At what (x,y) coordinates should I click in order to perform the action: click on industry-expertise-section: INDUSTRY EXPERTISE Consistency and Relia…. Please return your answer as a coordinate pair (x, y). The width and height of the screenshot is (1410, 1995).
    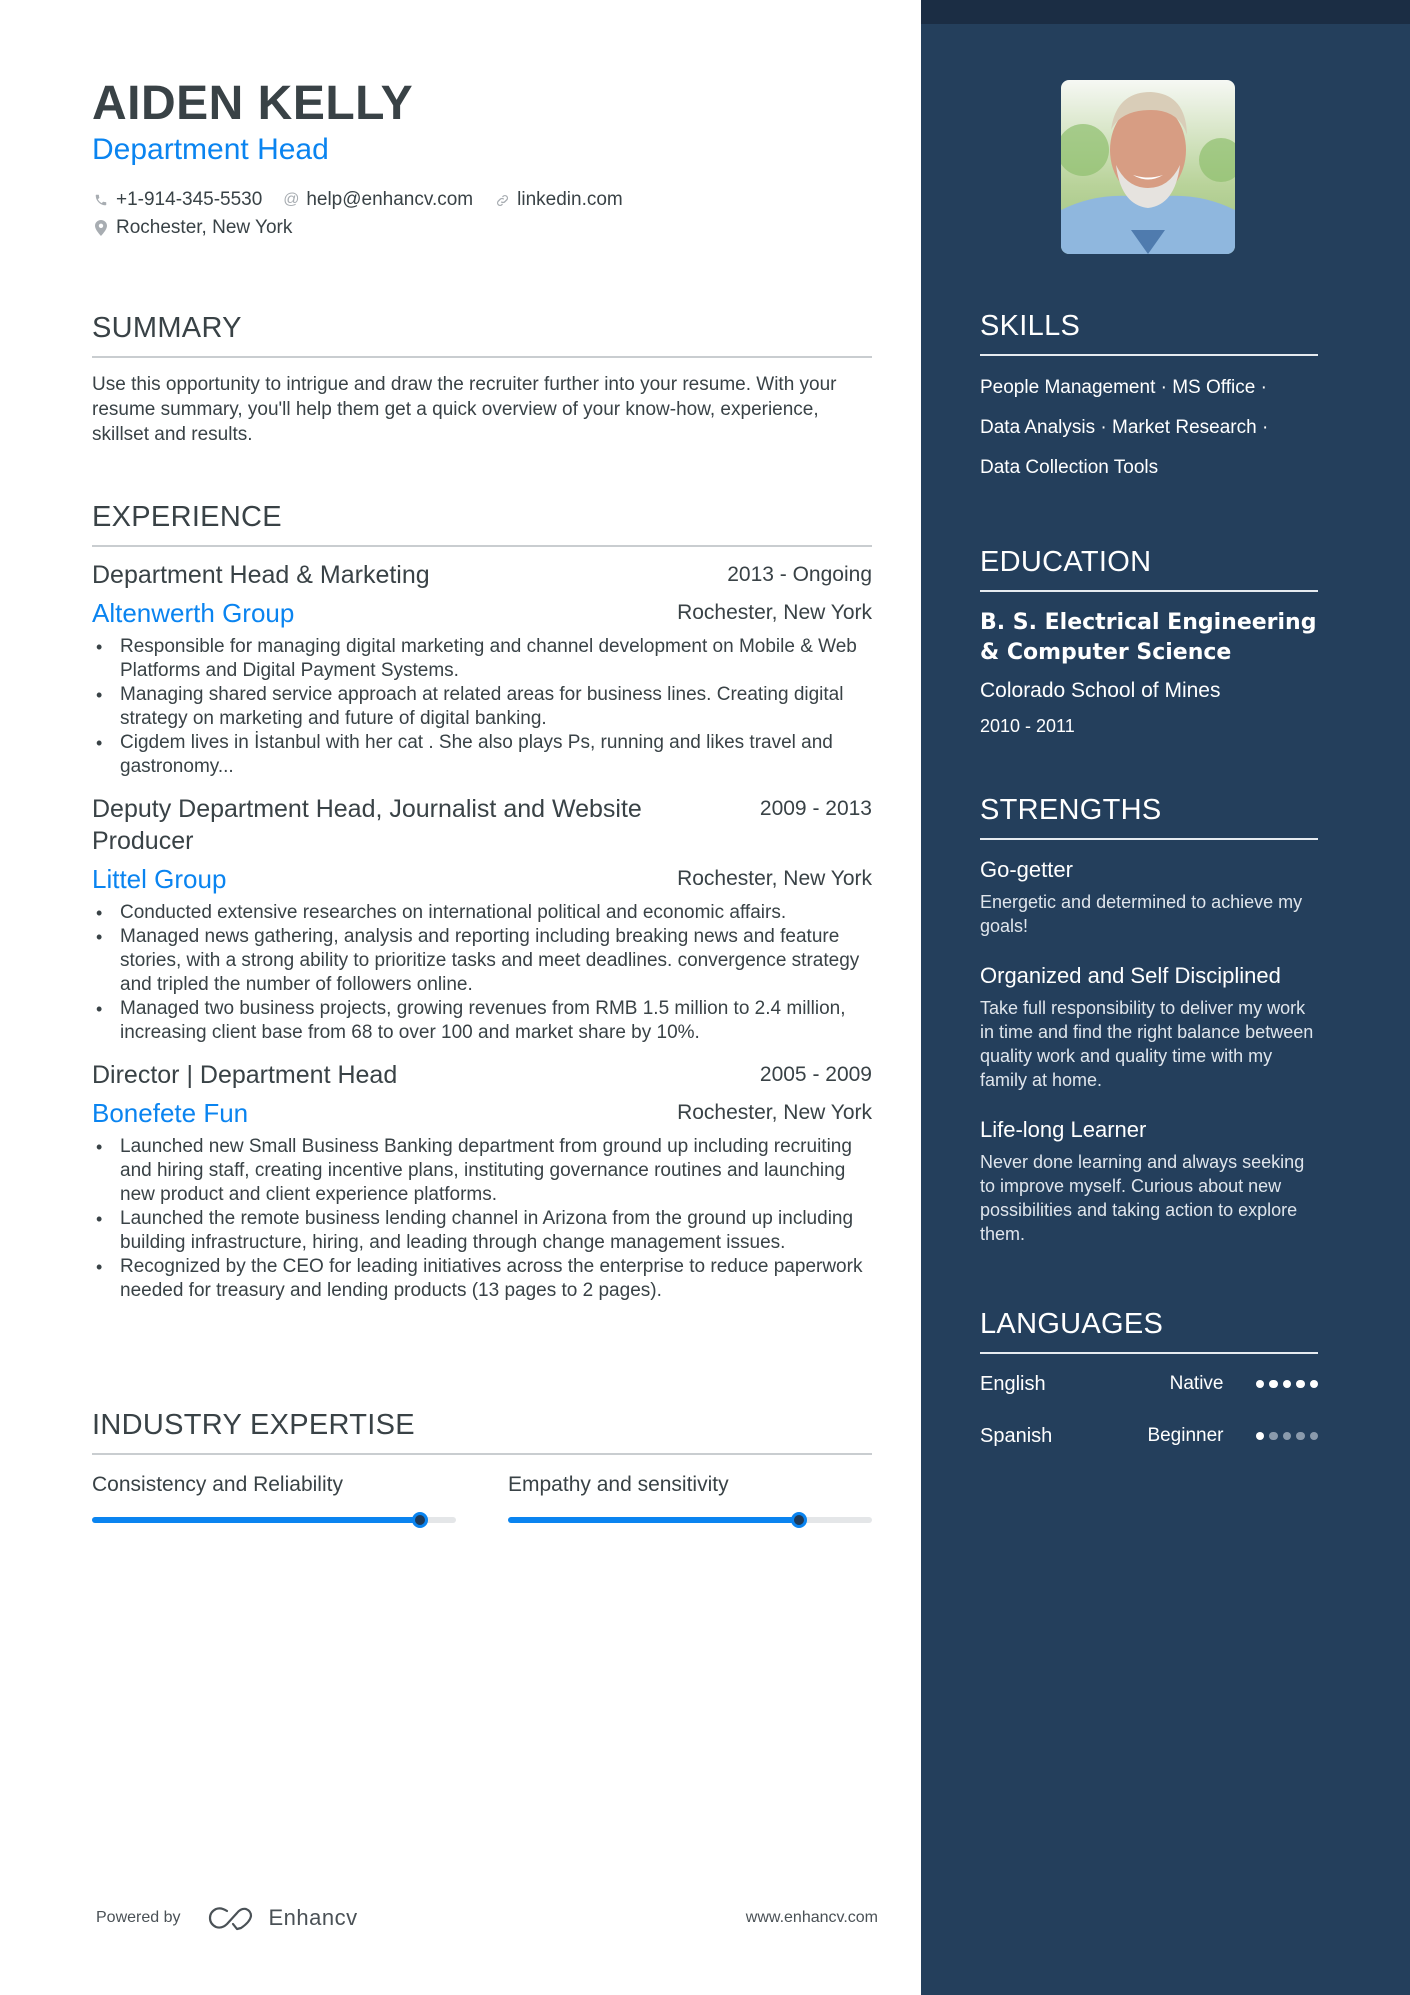
    Looking at the image, I should click on (482, 1467).